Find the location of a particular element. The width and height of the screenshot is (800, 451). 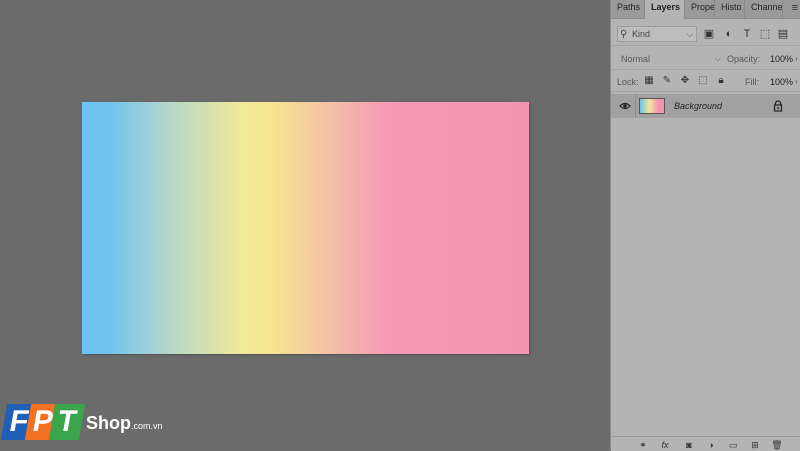

type-filter-icon: T is located at coordinates (747, 34).